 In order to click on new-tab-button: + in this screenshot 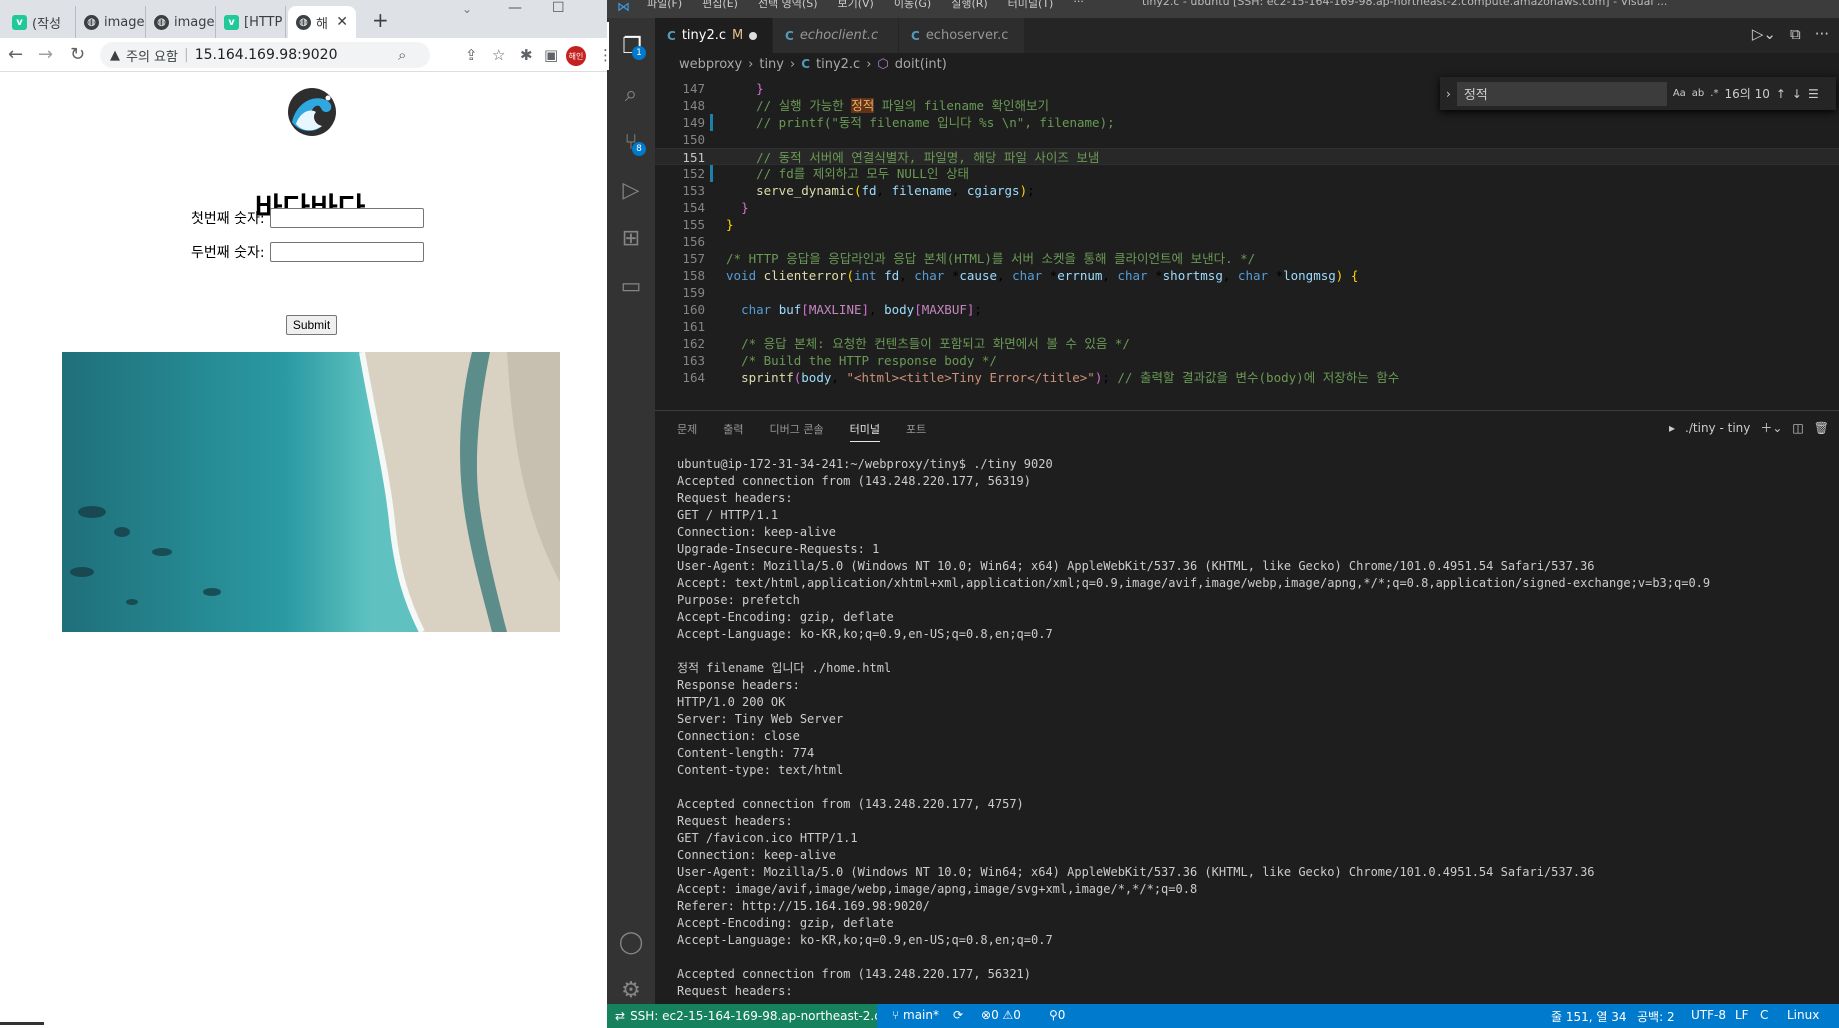, I will do `click(380, 20)`.